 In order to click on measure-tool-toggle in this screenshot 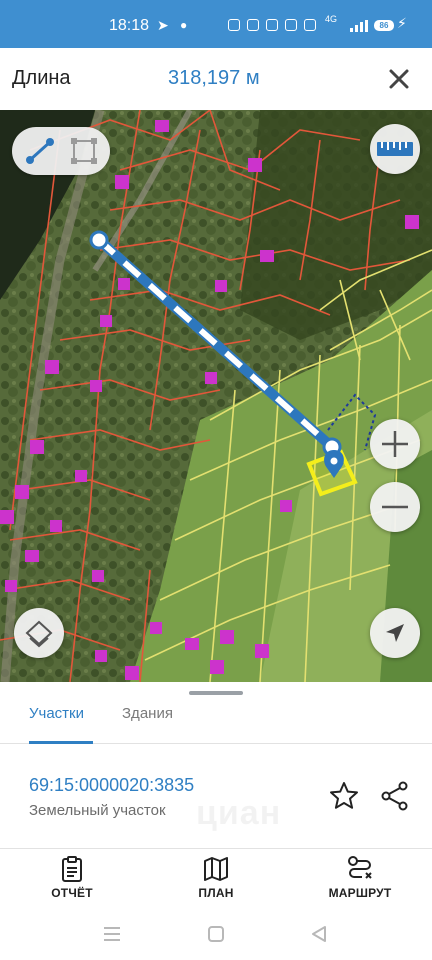, I will do `click(61, 151)`.